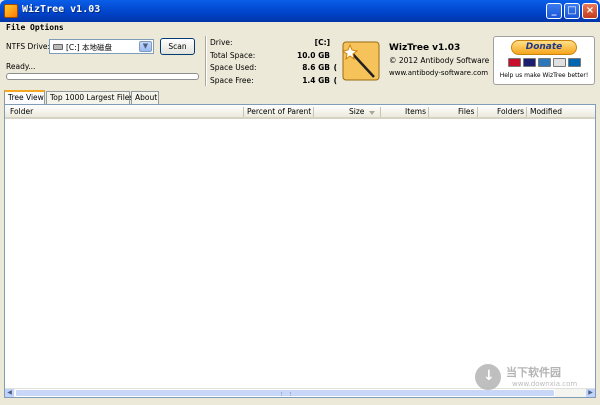  Describe the element at coordinates (21, 111) in the screenshot. I see `col-folder: Folder` at that location.